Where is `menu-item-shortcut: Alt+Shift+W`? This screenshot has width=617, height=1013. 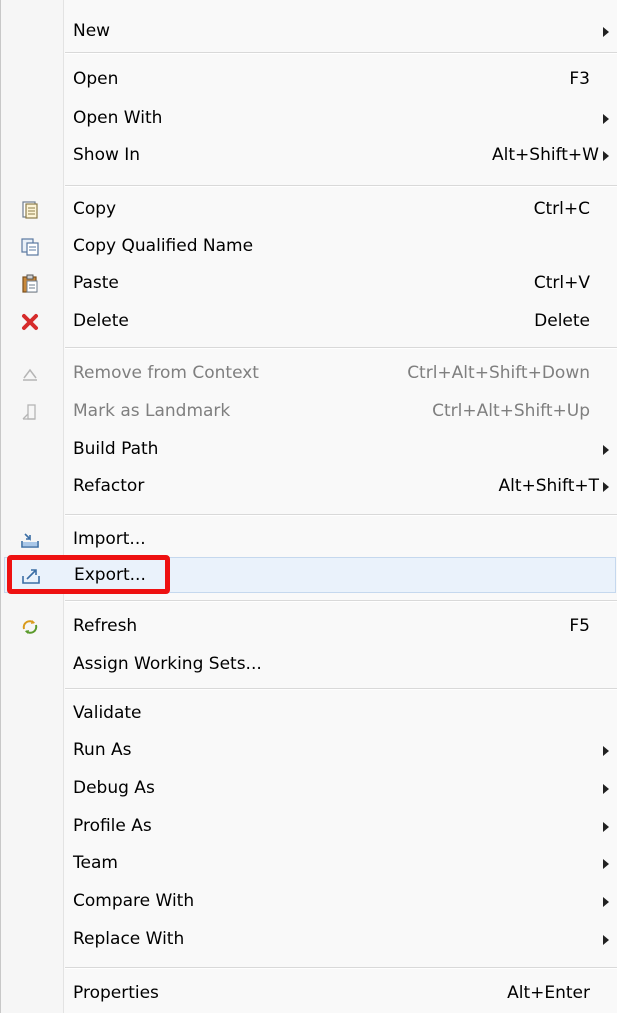 menu-item-shortcut: Alt+Shift+W is located at coordinates (545, 155).